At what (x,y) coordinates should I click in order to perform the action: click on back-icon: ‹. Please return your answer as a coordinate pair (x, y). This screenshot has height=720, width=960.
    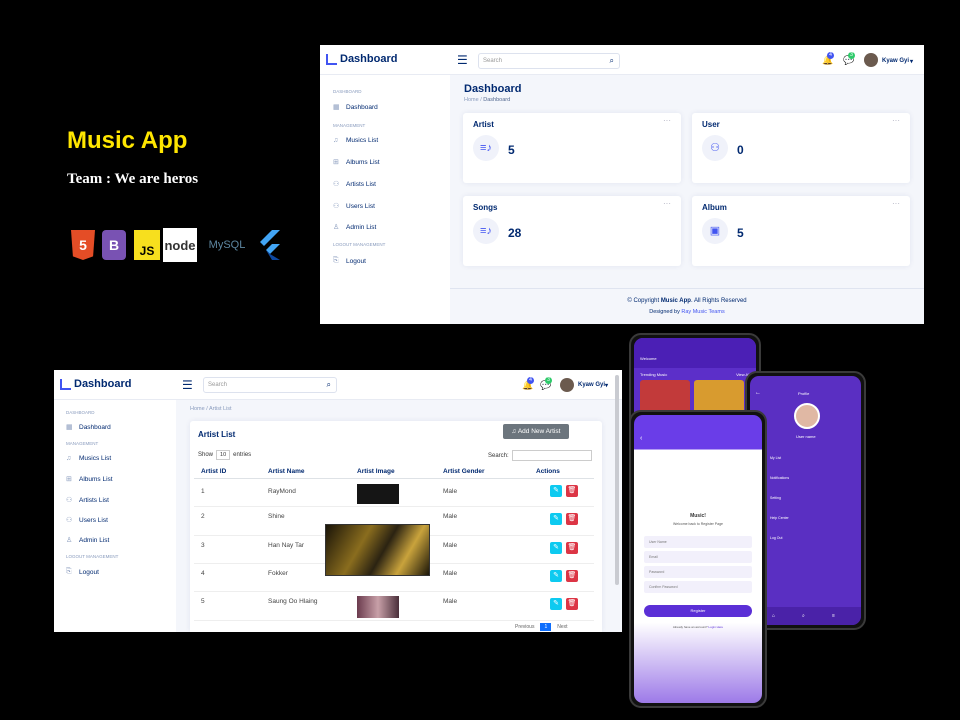
    Looking at the image, I should click on (641, 438).